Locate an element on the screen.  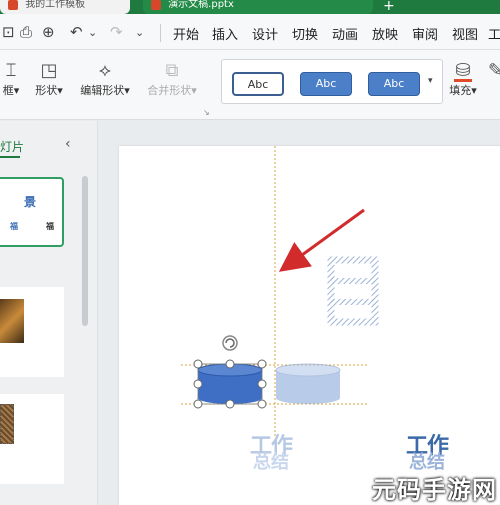
edit-shape-button: ⟡ 编辑形状▾ is located at coordinates (105, 79).